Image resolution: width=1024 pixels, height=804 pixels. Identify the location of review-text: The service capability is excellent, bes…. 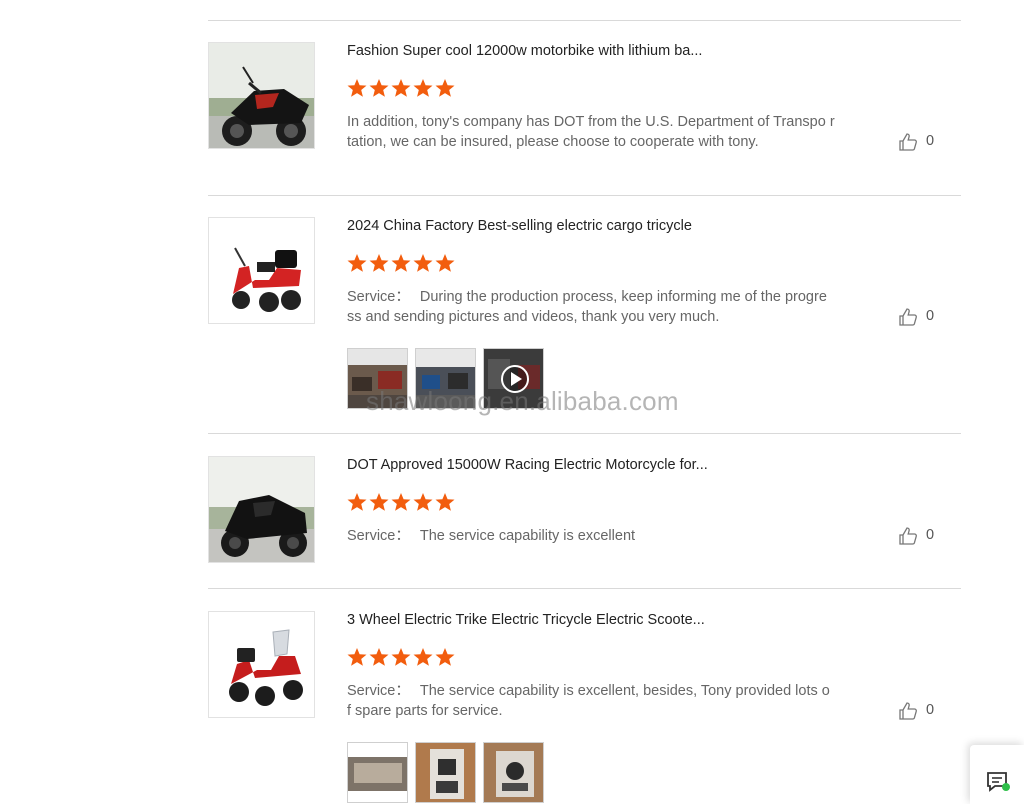
(588, 701).